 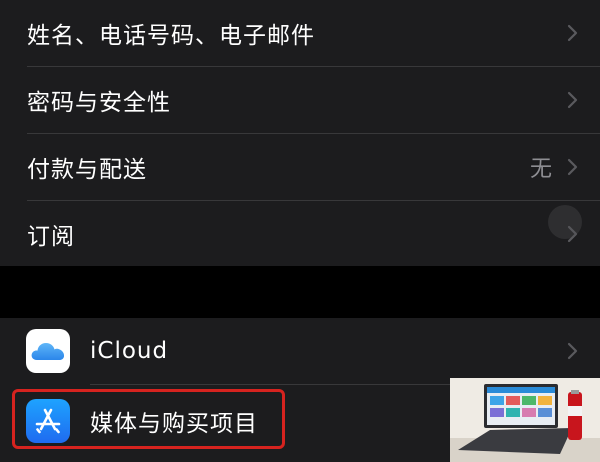 What do you see at coordinates (129, 351) in the screenshot?
I see `row-label: iCloud` at bounding box center [129, 351].